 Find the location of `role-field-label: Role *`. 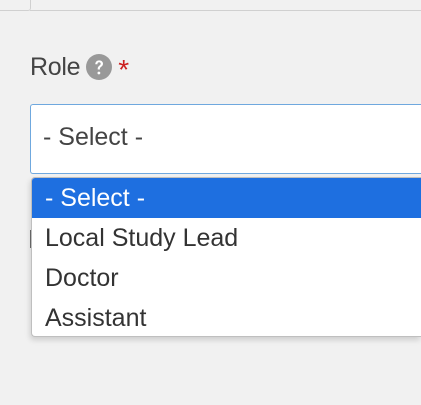

role-field-label: Role * is located at coordinates (79, 67).